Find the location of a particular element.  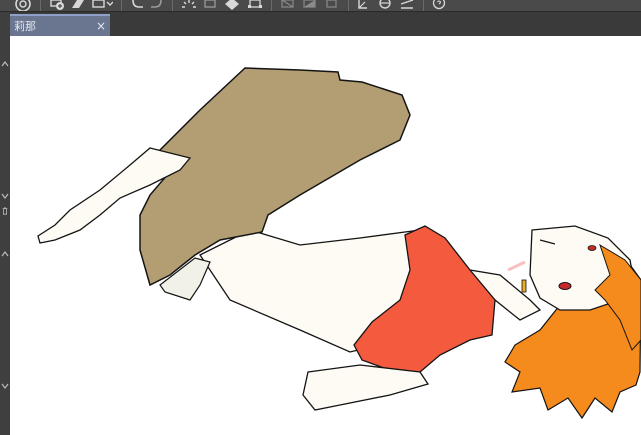

earring is located at coordinates (524, 286).